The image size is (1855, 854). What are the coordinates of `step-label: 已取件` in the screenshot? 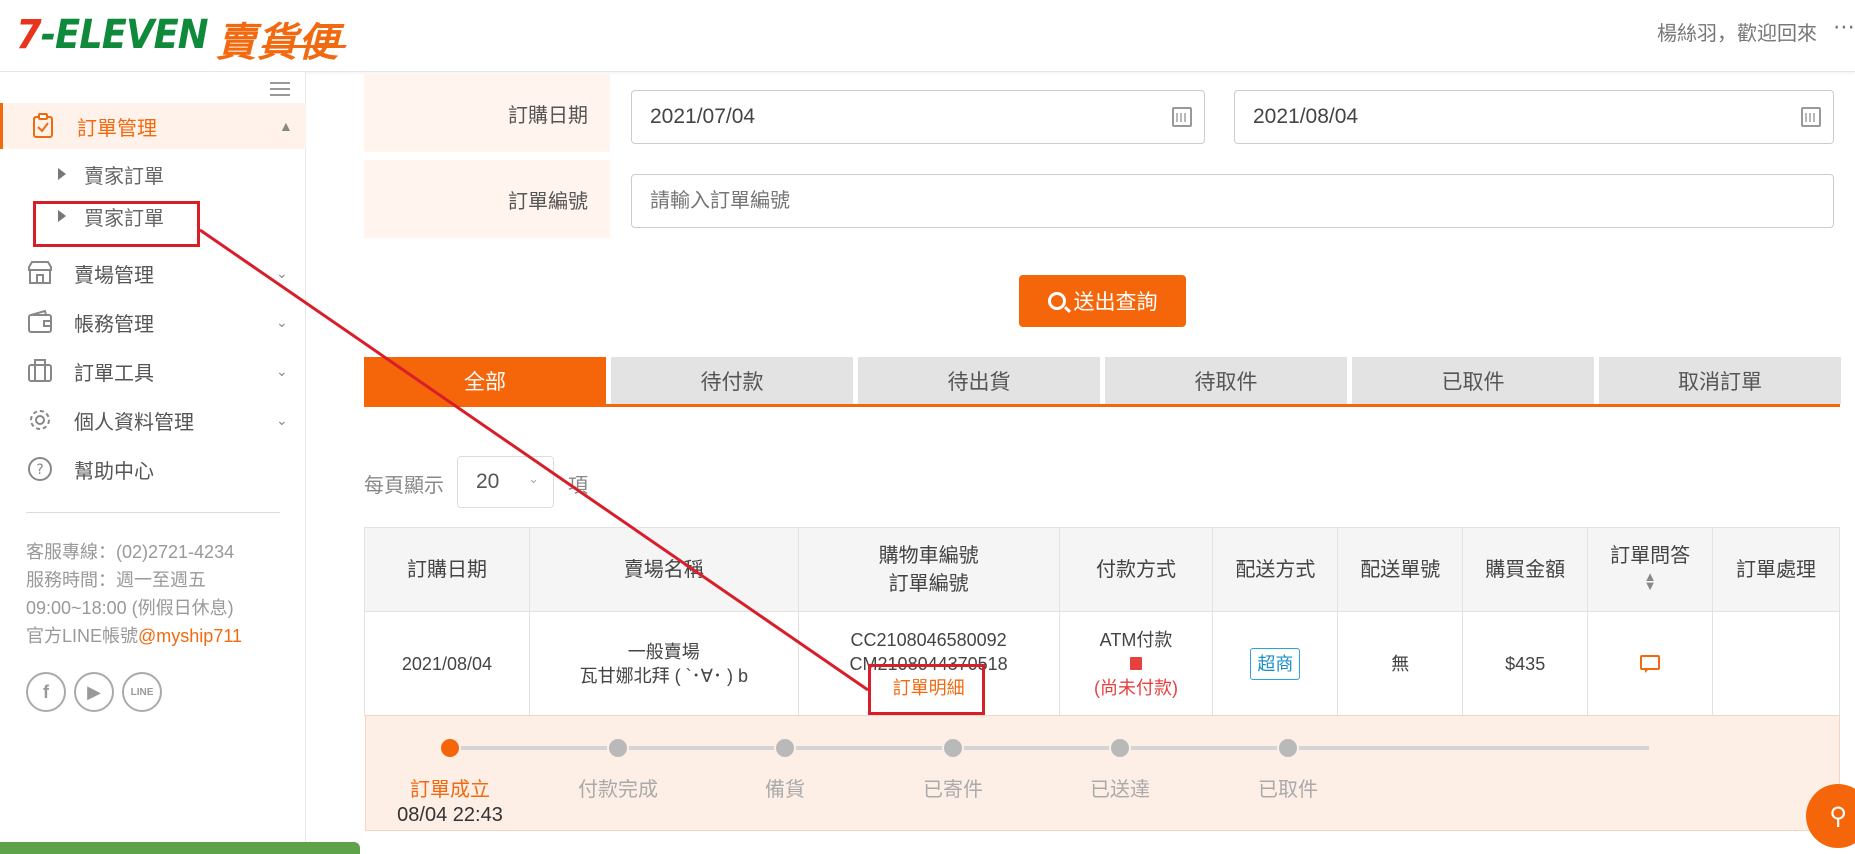 It's located at (1288, 790).